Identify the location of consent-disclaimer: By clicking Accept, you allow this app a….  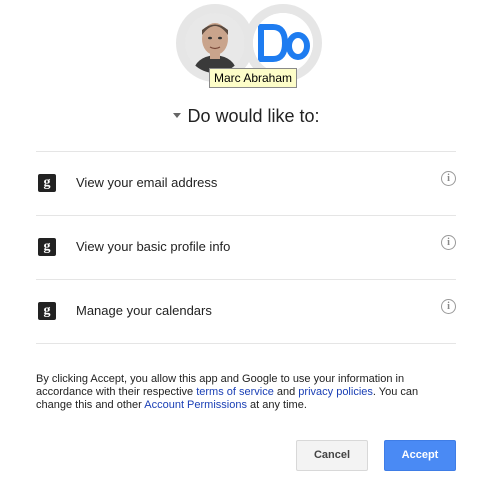
(246, 392).